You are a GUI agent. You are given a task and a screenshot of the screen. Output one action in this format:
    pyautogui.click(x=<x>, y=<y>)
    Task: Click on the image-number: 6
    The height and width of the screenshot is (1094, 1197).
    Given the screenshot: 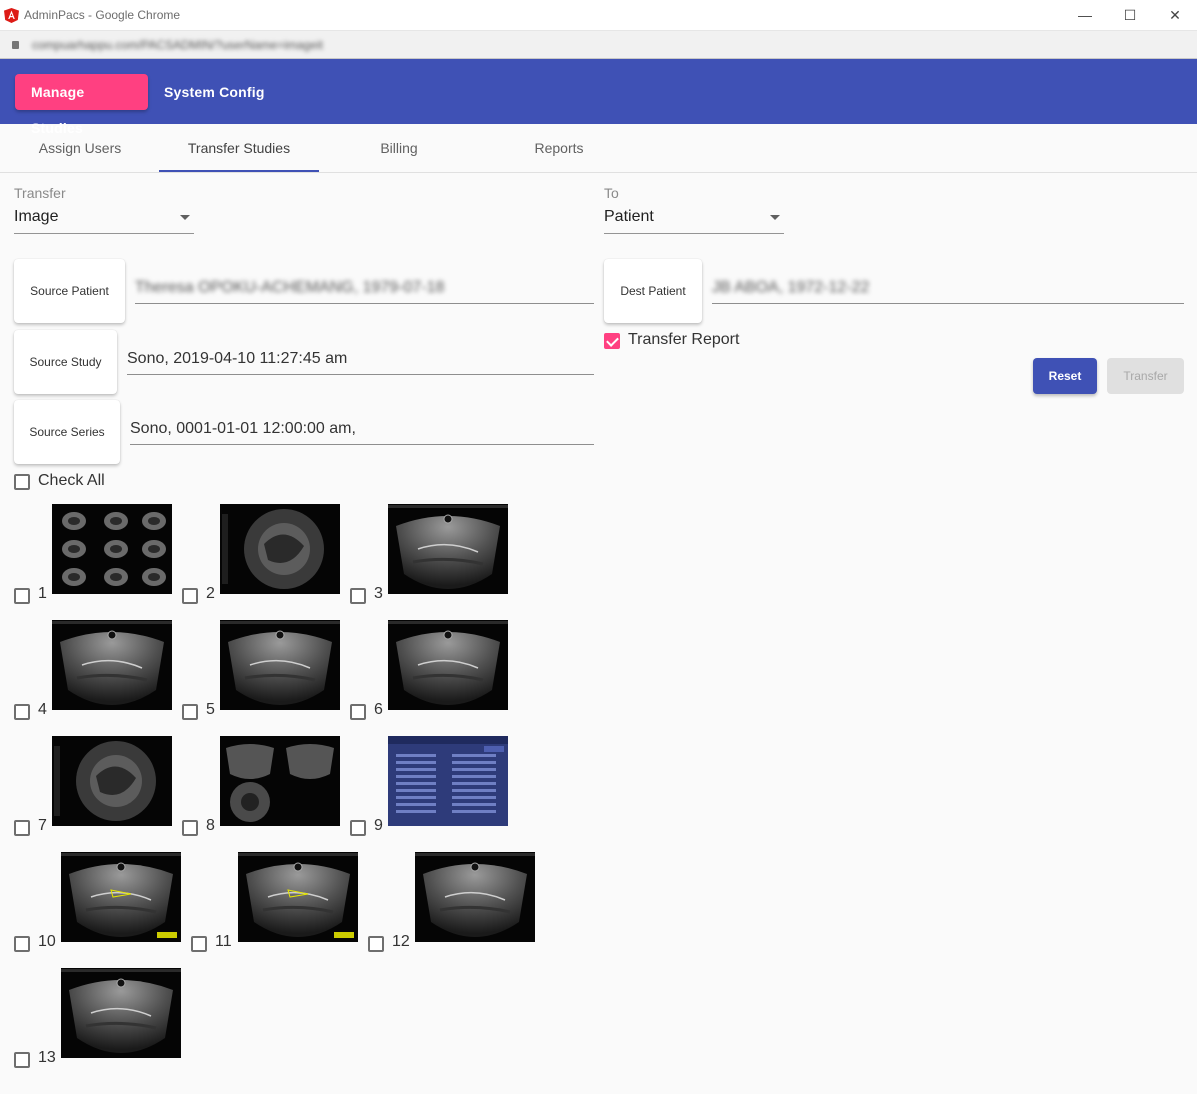 What is the action you would take?
    pyautogui.click(x=378, y=709)
    